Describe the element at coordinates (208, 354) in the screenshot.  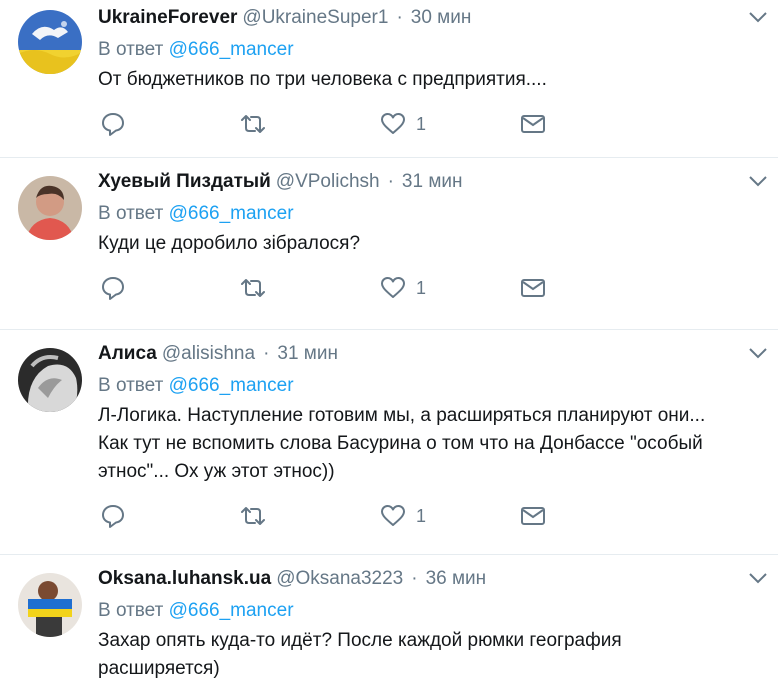
I see `user-screenname: @alisishna` at that location.